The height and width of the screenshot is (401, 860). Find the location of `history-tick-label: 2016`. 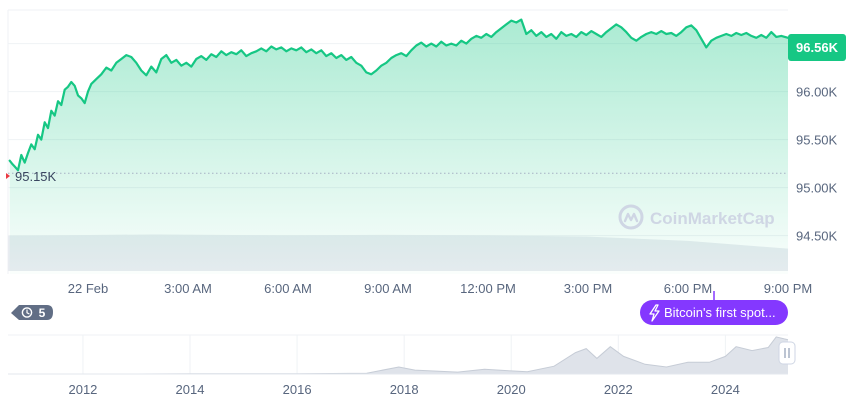

history-tick-label: 2016 is located at coordinates (297, 389).